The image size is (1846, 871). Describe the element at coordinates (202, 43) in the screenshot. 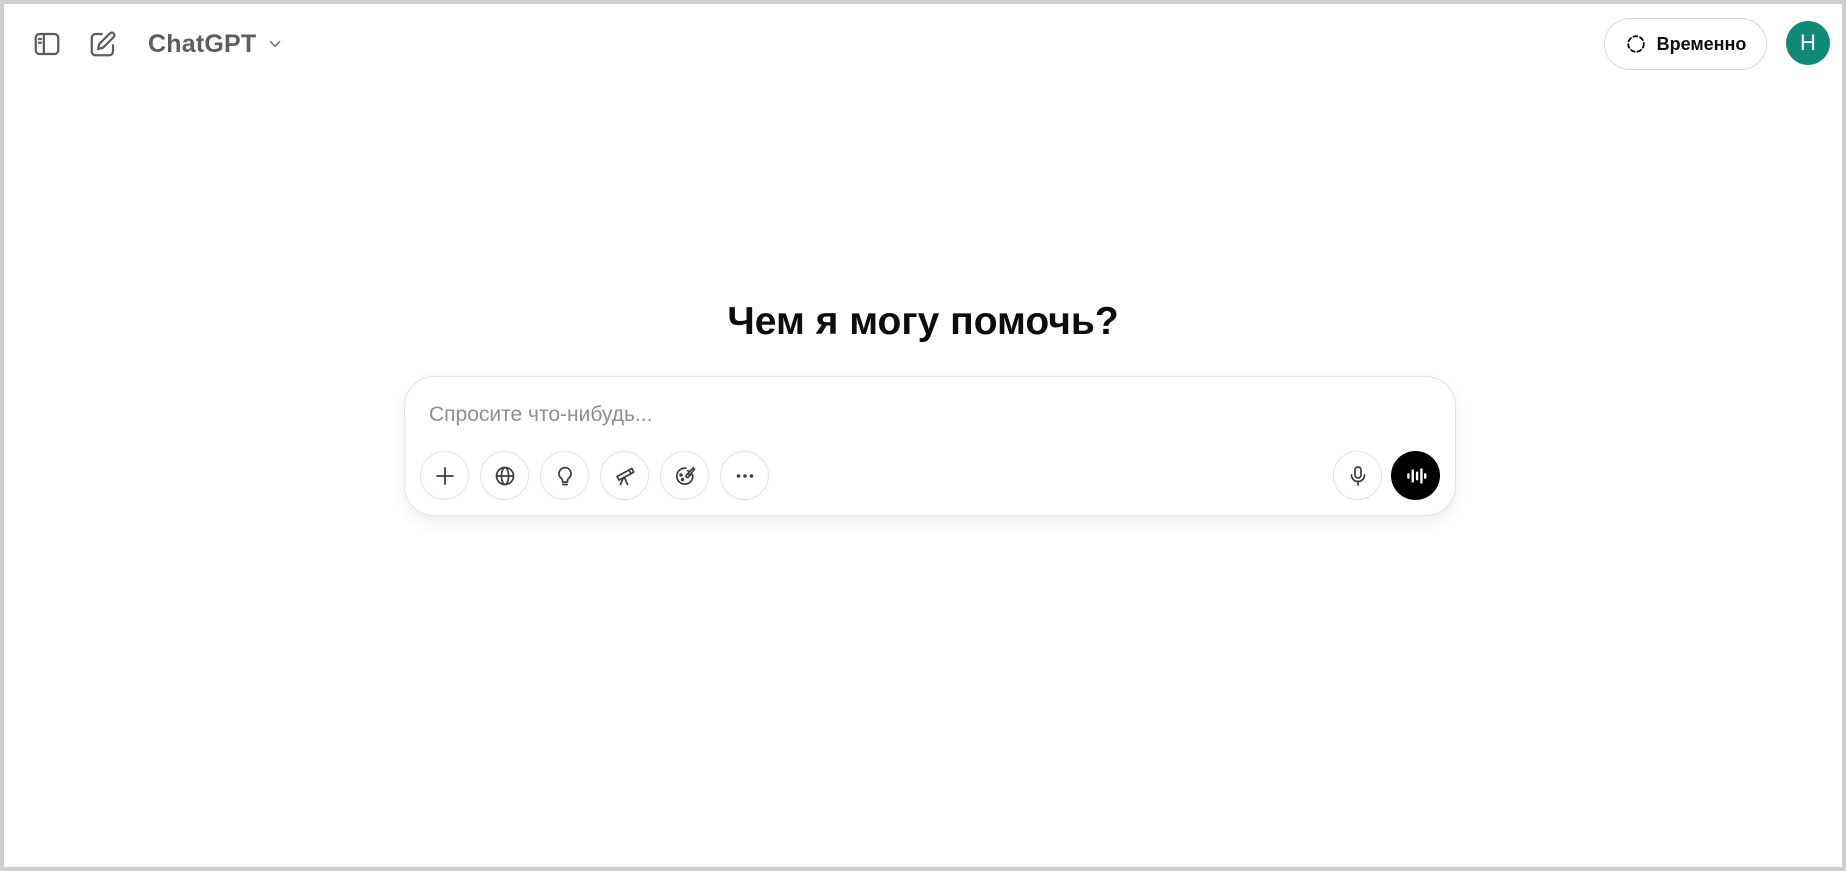

I see `model-name: ChatGPT` at that location.